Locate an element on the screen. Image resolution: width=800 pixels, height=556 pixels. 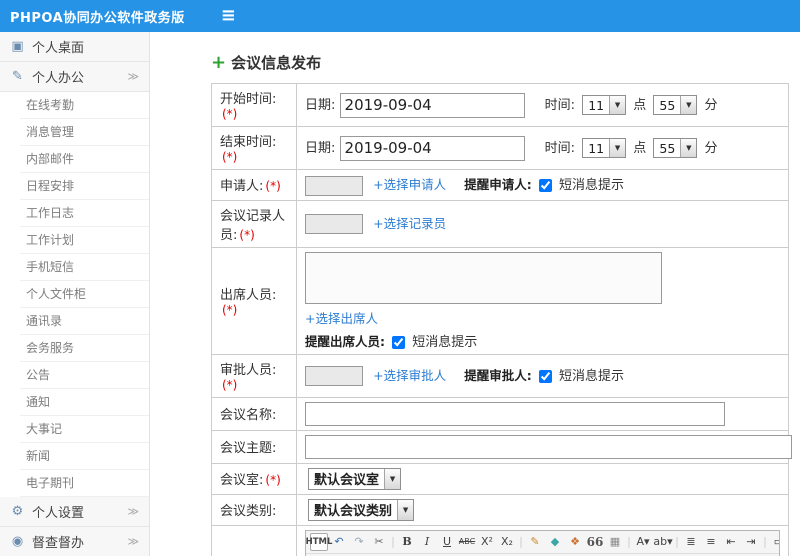
bold-button: B is located at coordinates (407, 542).